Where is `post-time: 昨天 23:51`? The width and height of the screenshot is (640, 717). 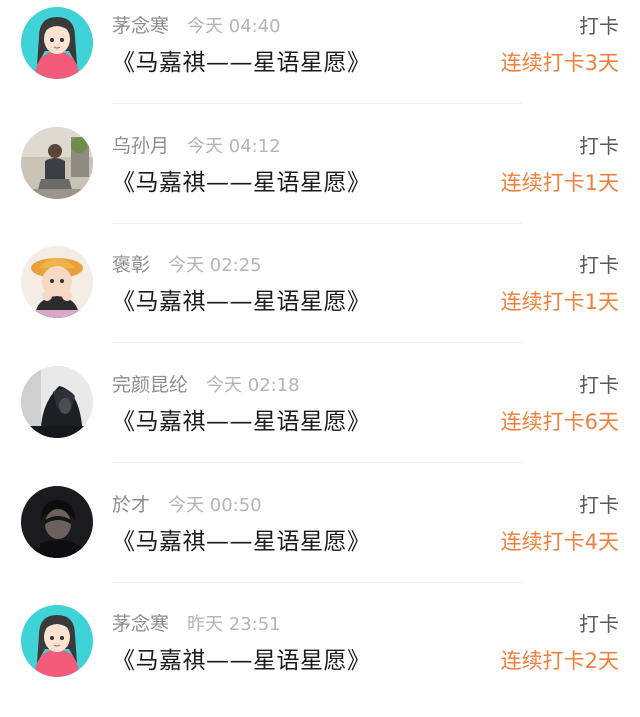
post-time: 昨天 23:51 is located at coordinates (234, 624).